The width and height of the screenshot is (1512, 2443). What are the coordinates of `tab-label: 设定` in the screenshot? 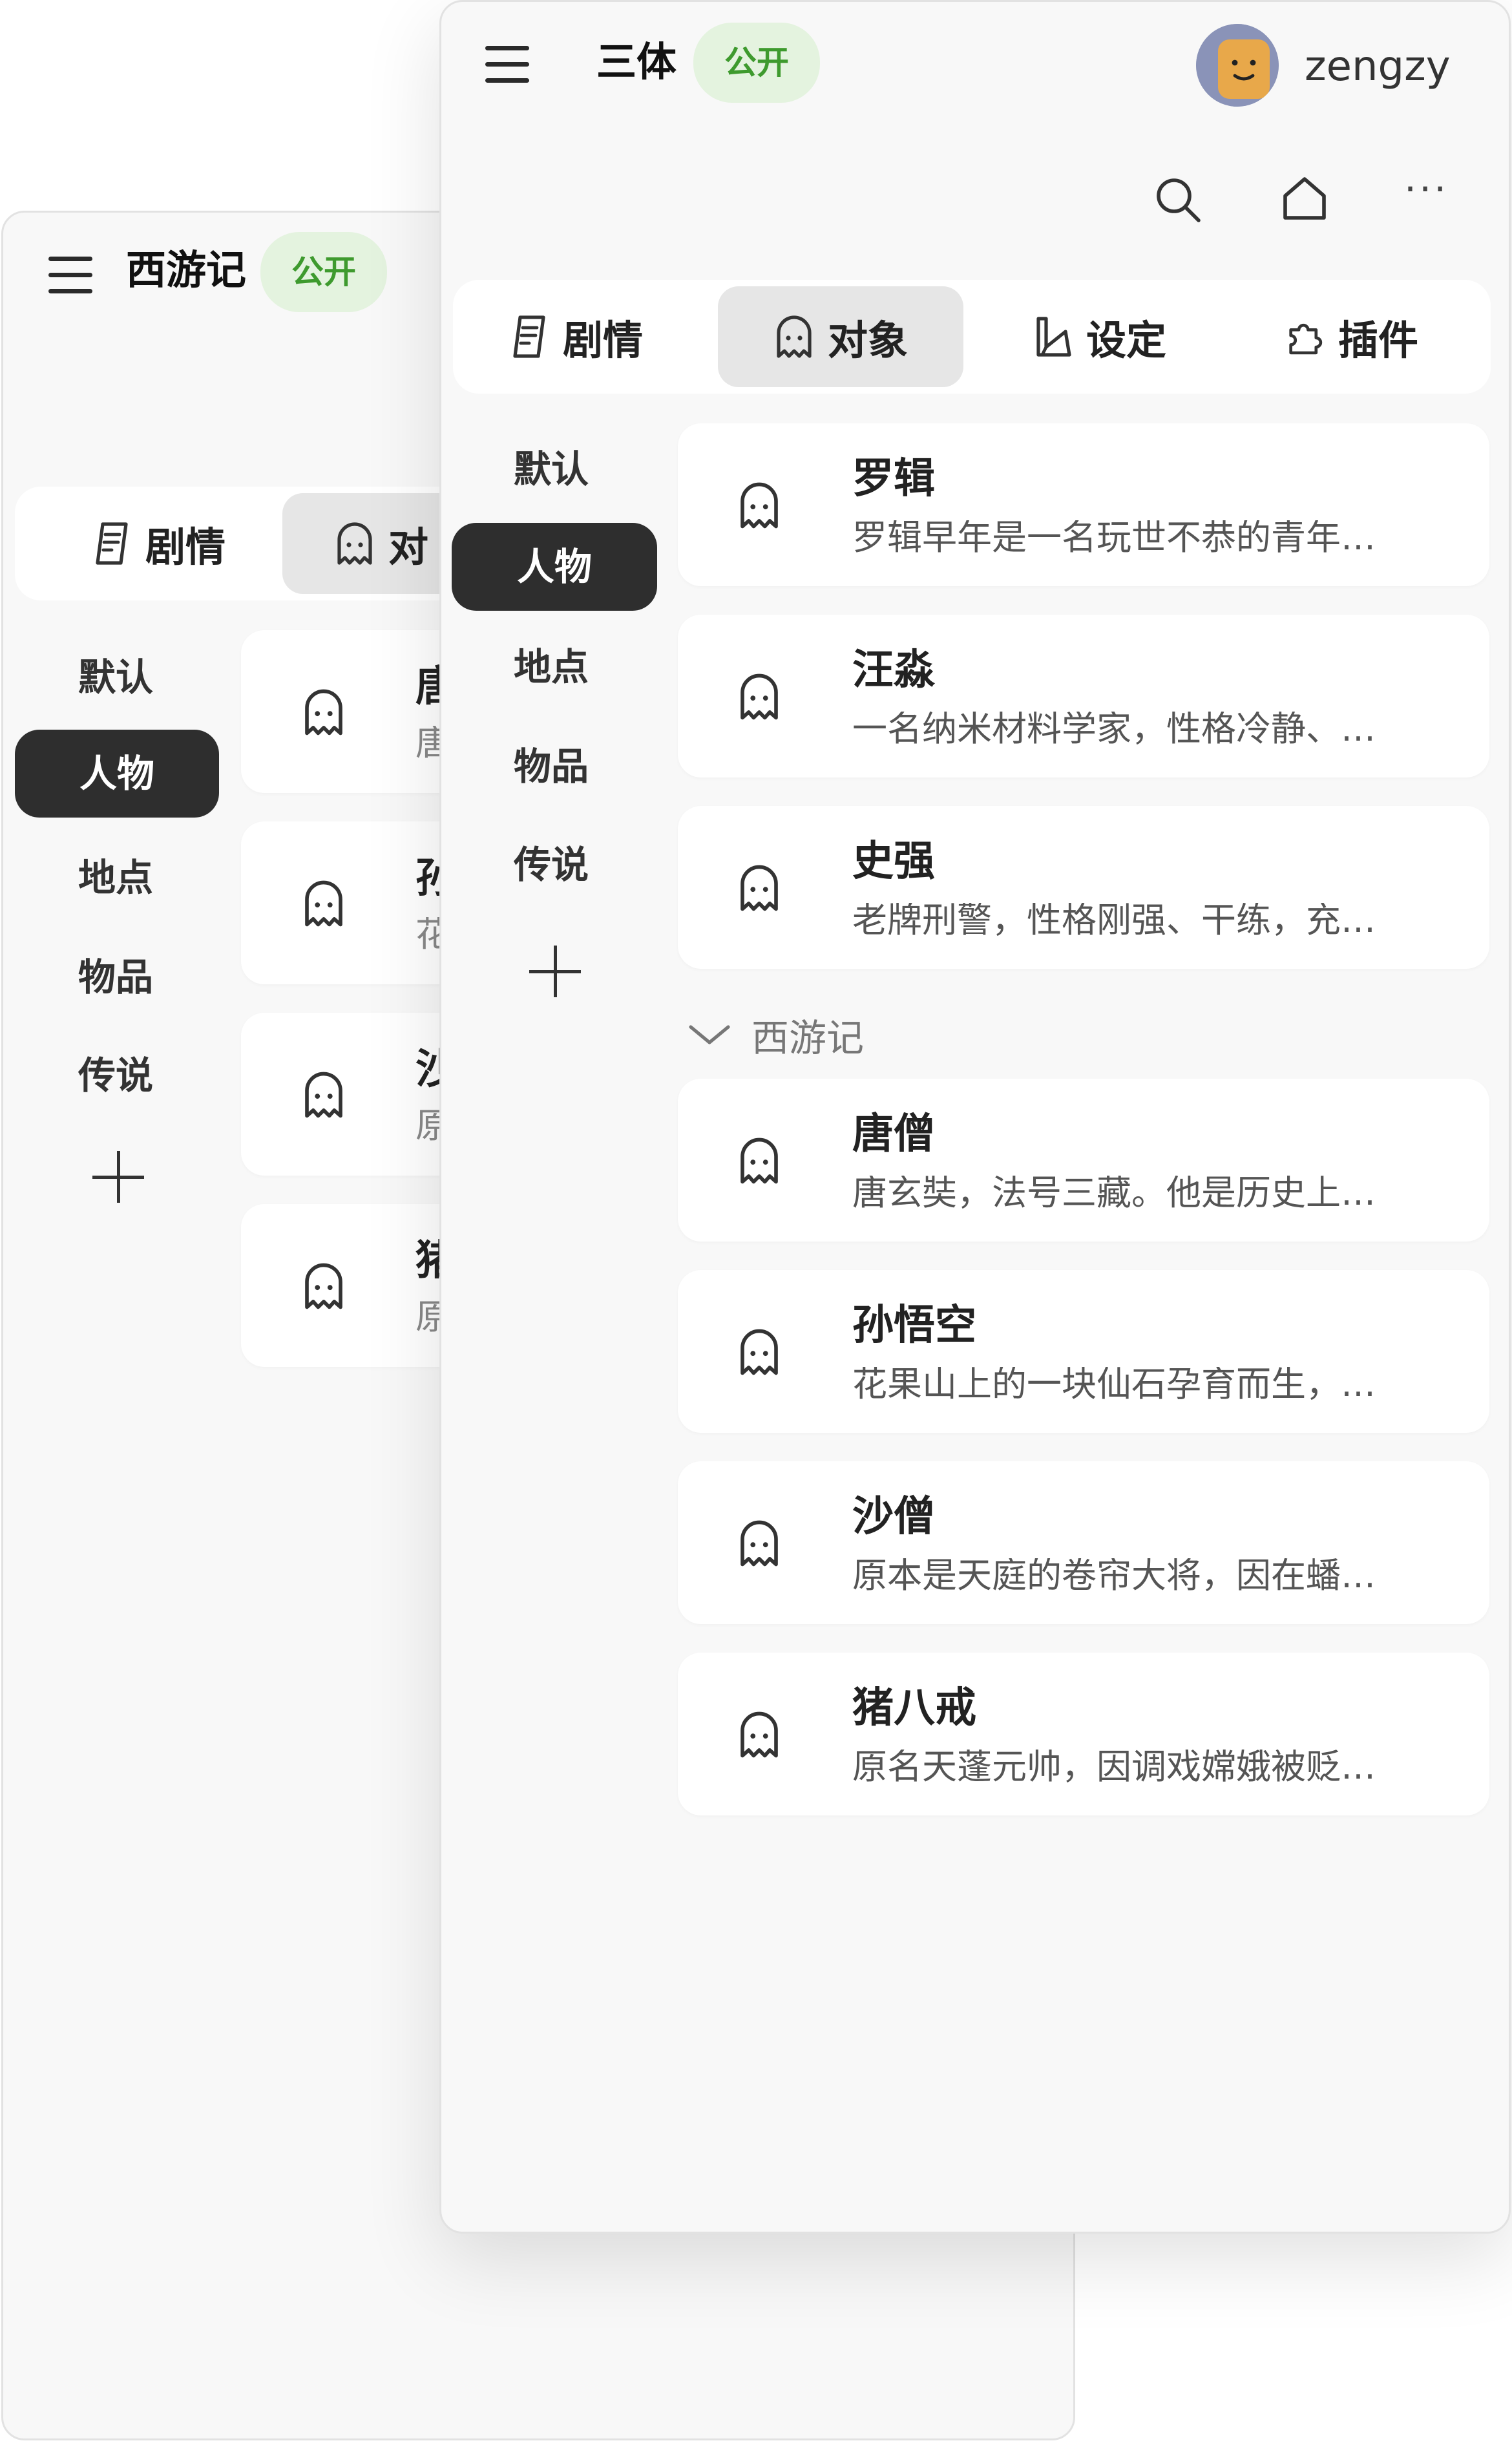 It's located at (1126, 340).